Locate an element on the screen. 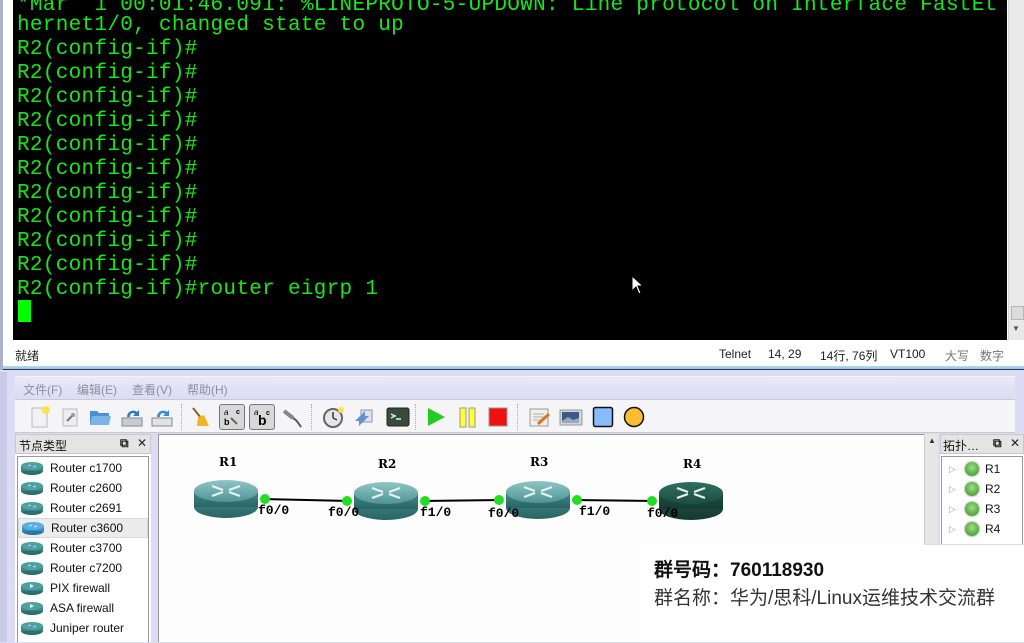 Image resolution: width=1024 pixels, height=643 pixels. node-type-item: PIX firewall is located at coordinates (83, 588).